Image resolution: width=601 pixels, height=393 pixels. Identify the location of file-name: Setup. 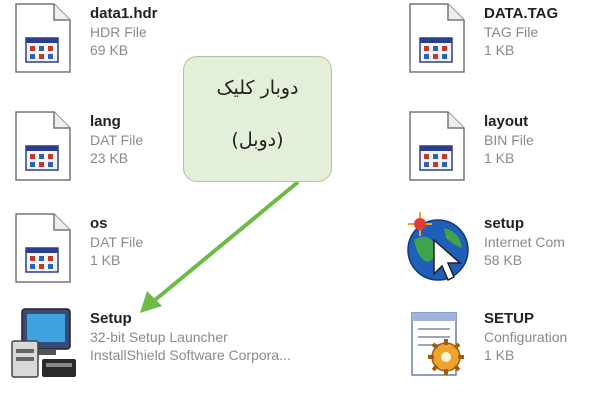
(111, 318).